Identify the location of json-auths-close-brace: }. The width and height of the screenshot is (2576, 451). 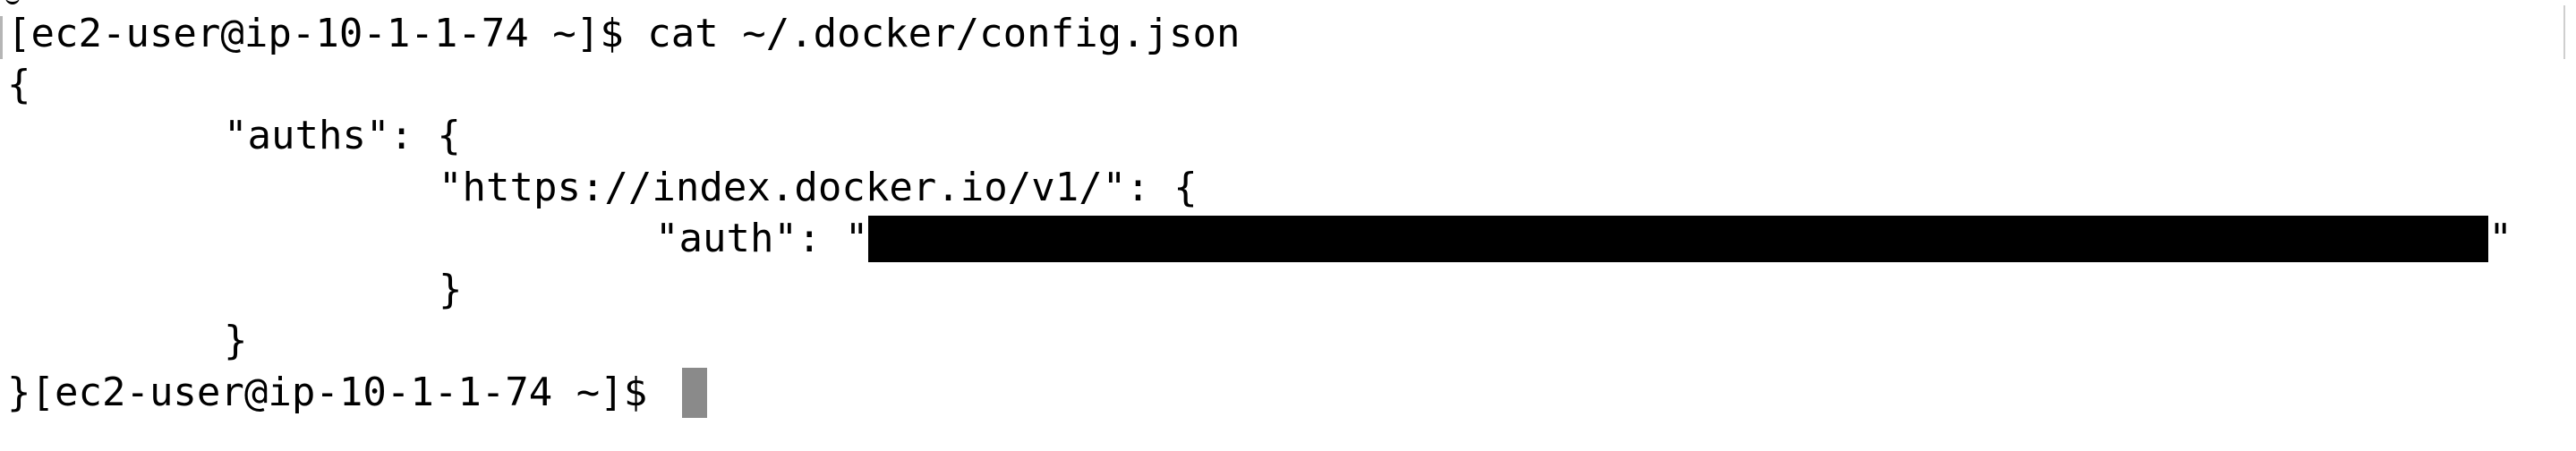
(236, 340).